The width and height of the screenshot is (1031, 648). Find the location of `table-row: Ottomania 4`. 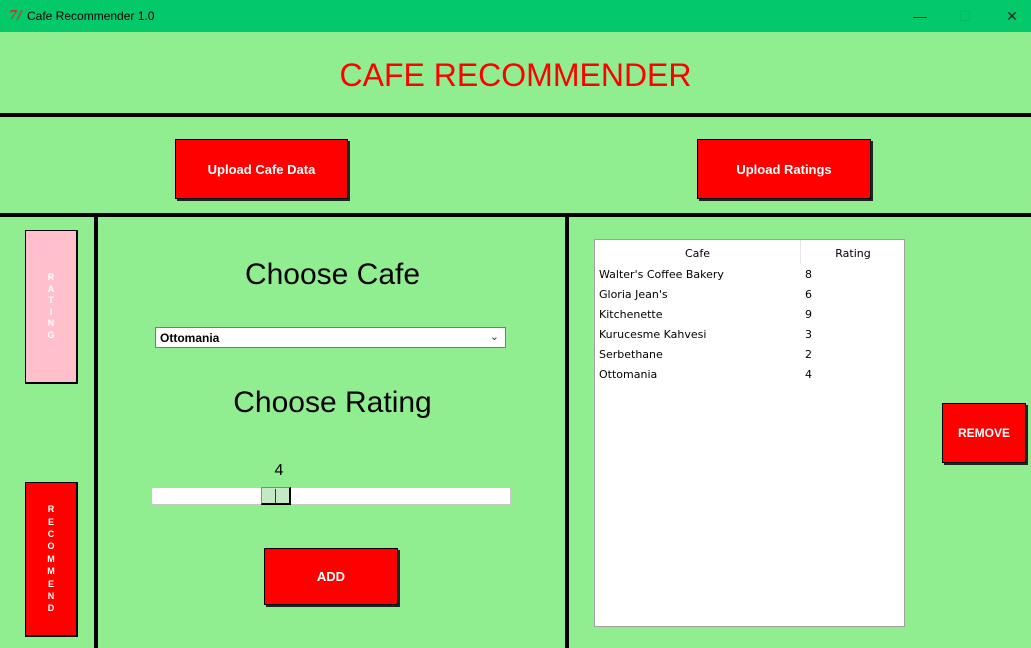

table-row: Ottomania 4 is located at coordinates (749, 376).